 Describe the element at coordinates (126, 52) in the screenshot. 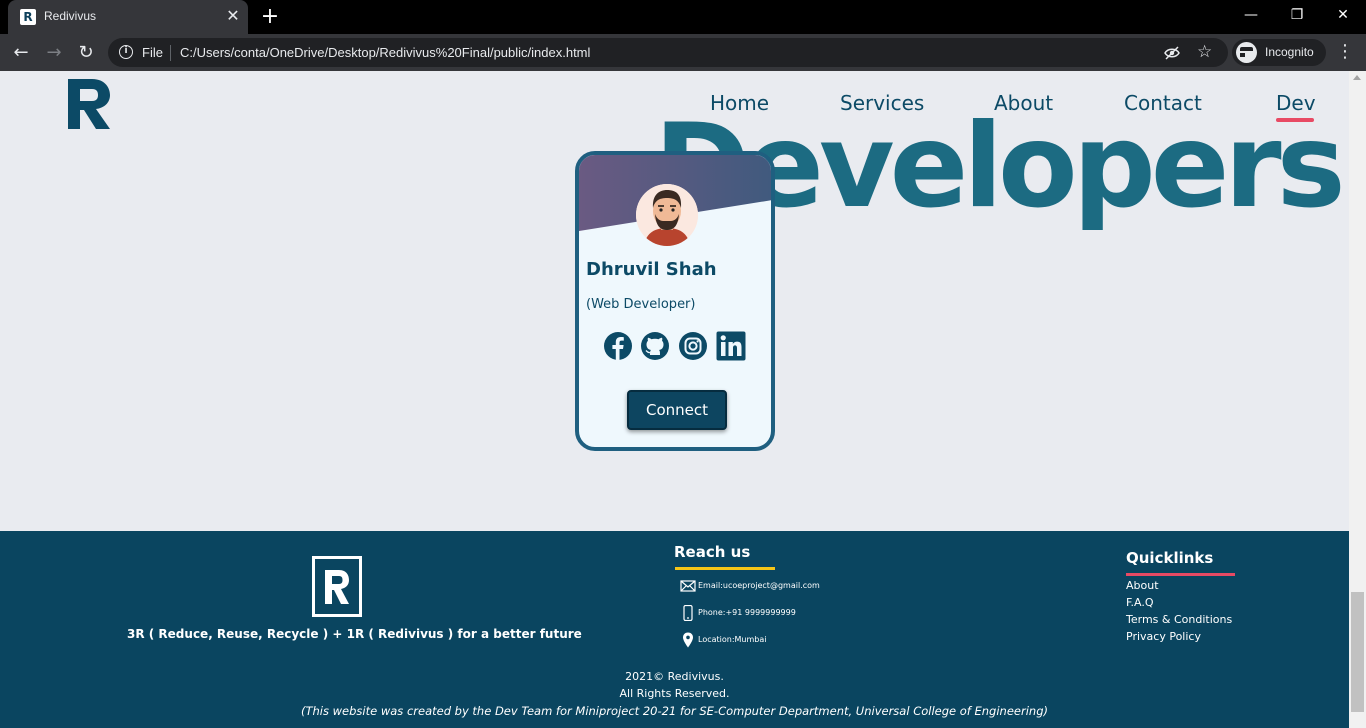

I see `info-icon: i` at that location.